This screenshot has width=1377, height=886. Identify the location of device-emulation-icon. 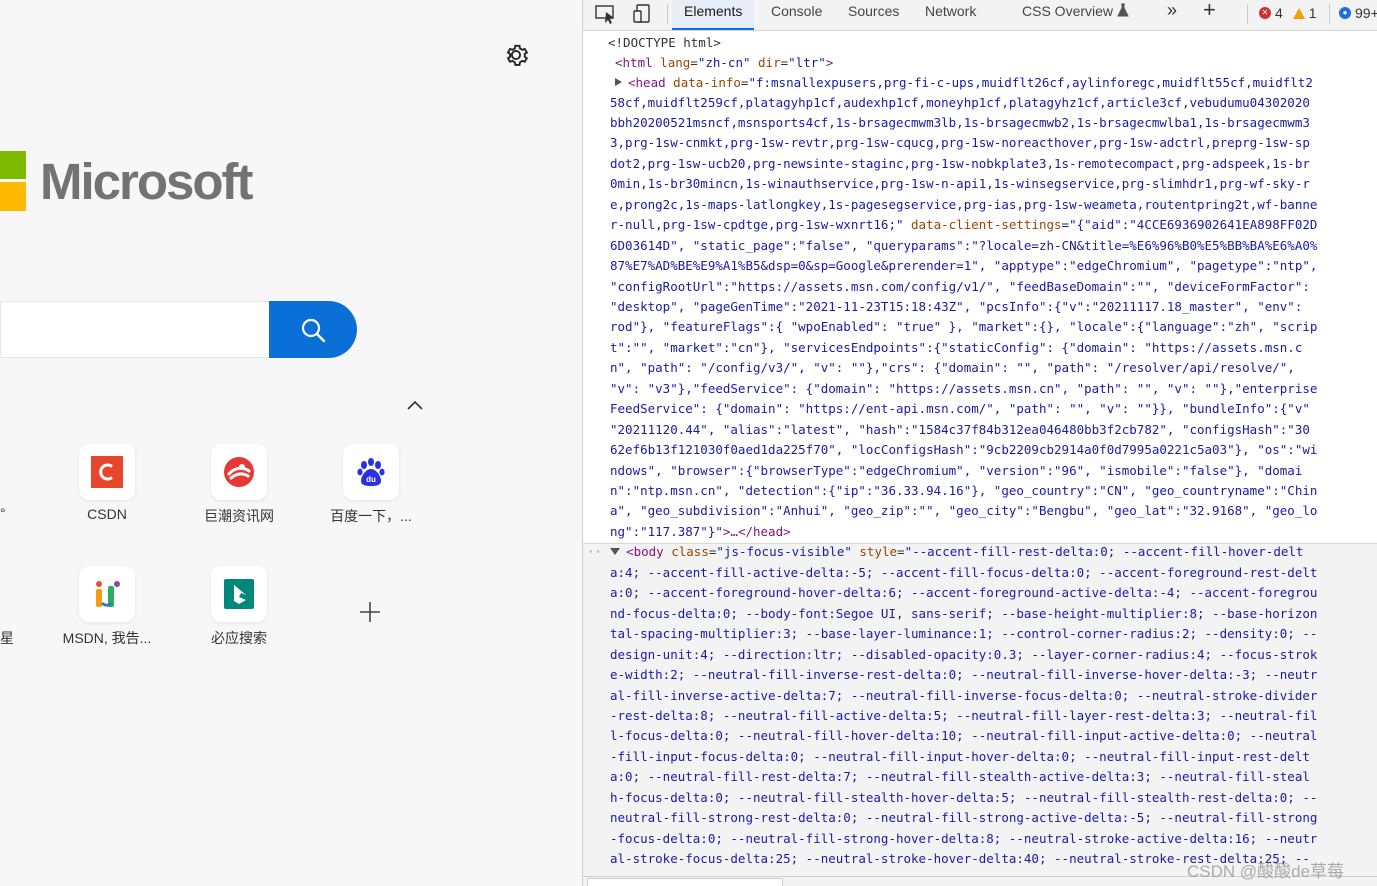
(644, 14).